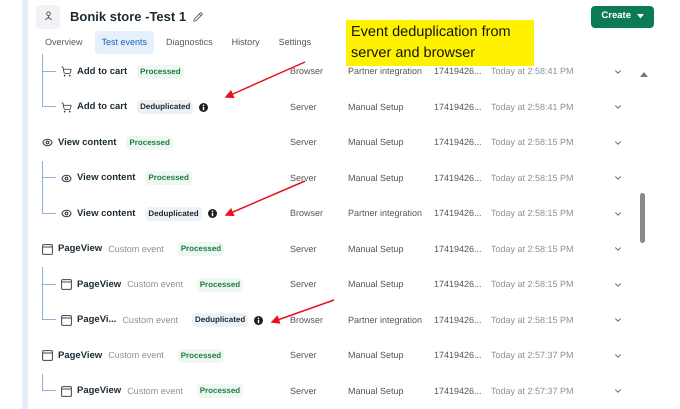 Image resolution: width=680 pixels, height=409 pixels. Describe the element at coordinates (440, 43) in the screenshot. I see `annotation-callout: Event deduplication from server and browser` at that location.